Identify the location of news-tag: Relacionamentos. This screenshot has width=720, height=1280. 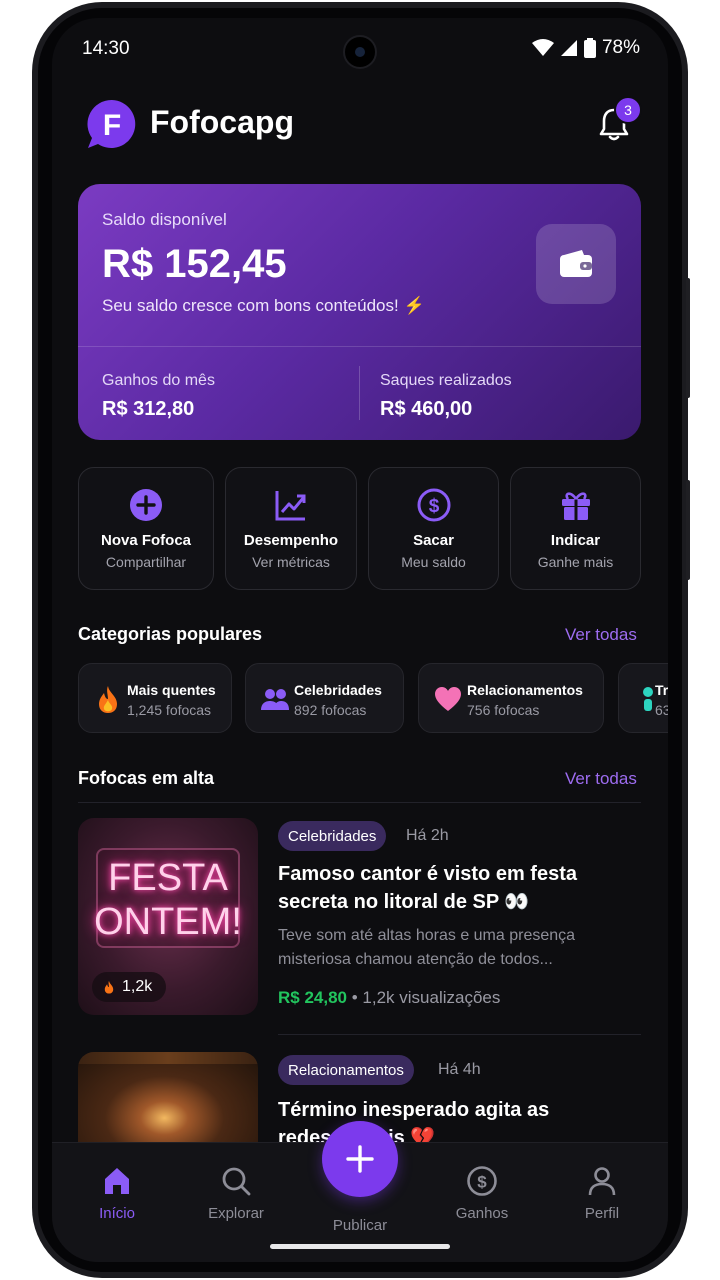
(346, 1070).